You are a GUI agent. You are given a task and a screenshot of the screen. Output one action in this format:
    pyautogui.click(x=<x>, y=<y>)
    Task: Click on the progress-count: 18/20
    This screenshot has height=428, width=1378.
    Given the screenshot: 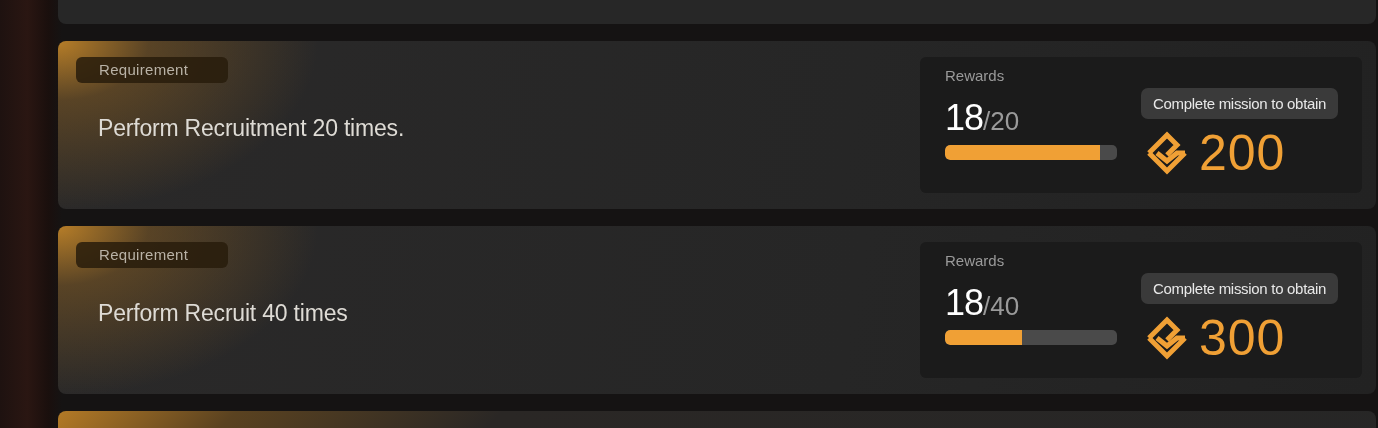 What is the action you would take?
    pyautogui.click(x=982, y=119)
    